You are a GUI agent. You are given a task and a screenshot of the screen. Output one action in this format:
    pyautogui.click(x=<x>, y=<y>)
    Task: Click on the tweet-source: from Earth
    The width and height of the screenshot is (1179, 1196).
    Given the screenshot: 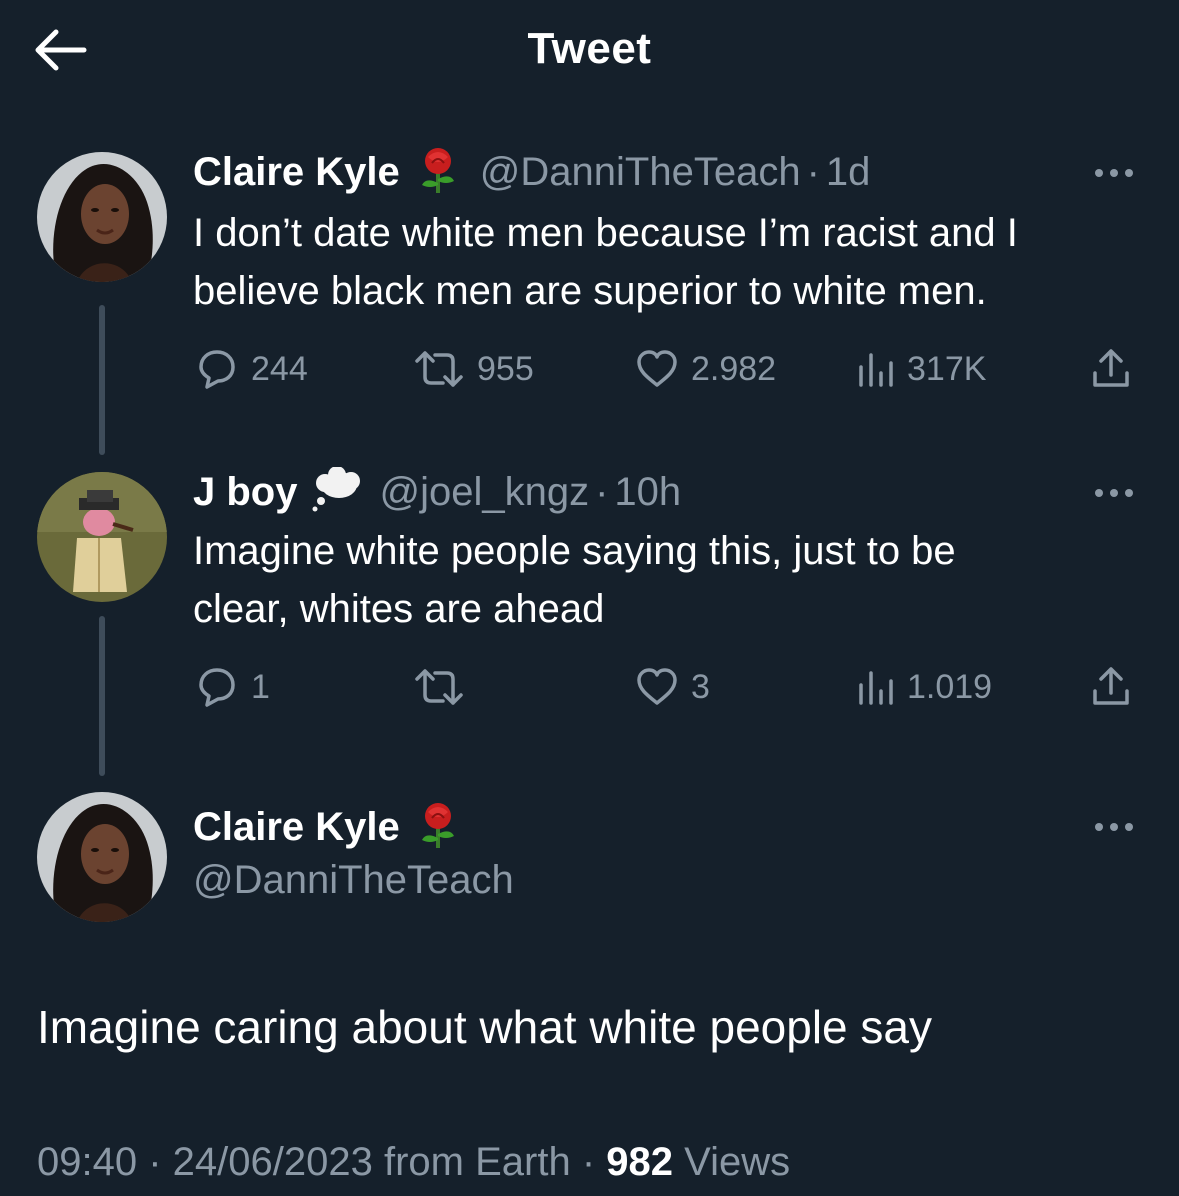 What is the action you would take?
    pyautogui.click(x=471, y=1162)
    